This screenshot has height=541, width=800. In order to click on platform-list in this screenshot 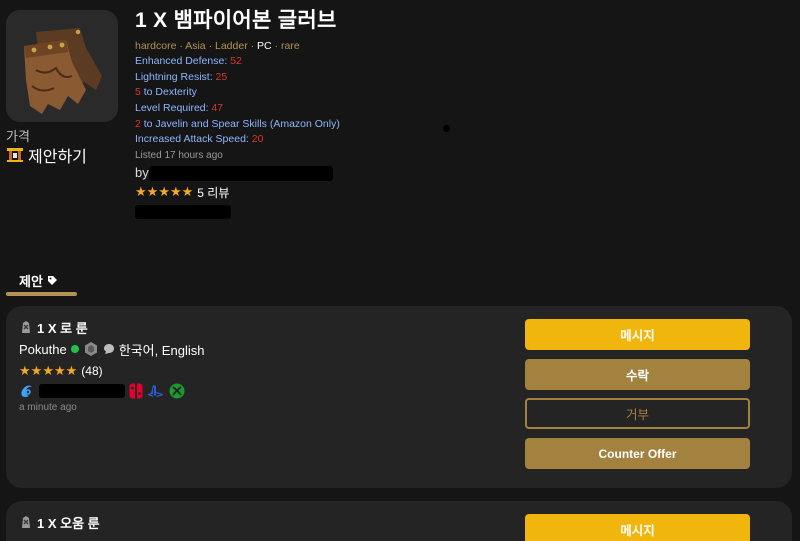, I will do `click(111, 391)`.